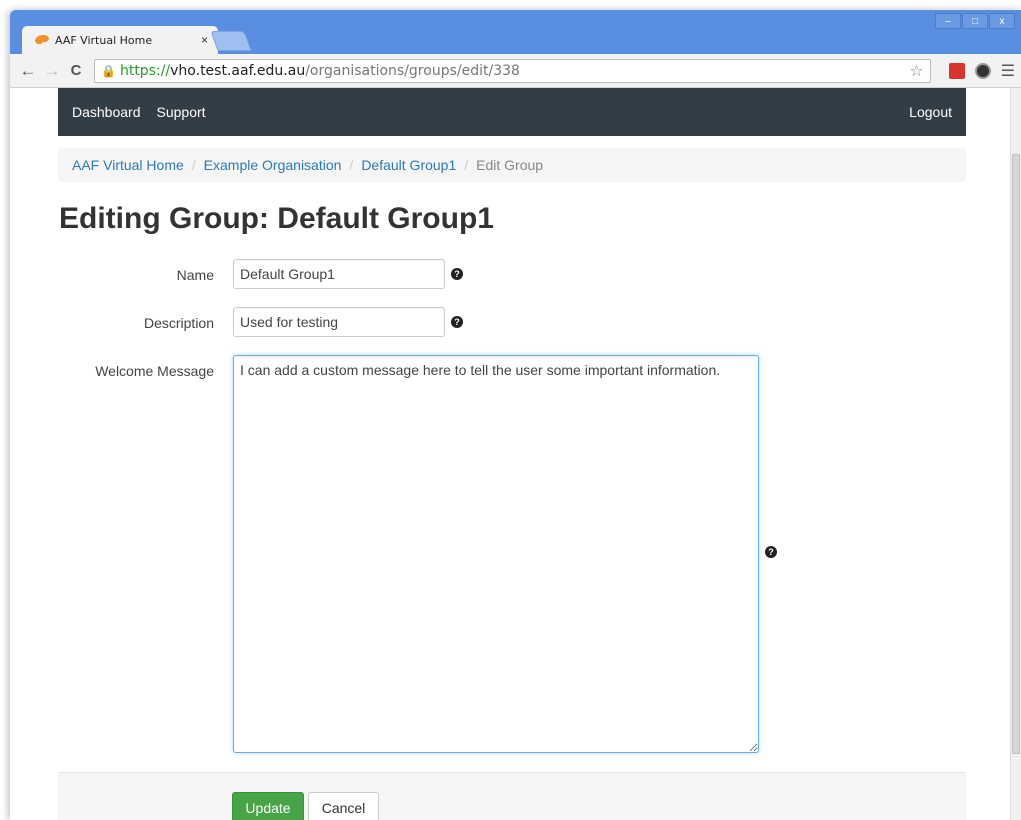  Describe the element at coordinates (204, 40) in the screenshot. I see `tab-close-icon: ×` at that location.